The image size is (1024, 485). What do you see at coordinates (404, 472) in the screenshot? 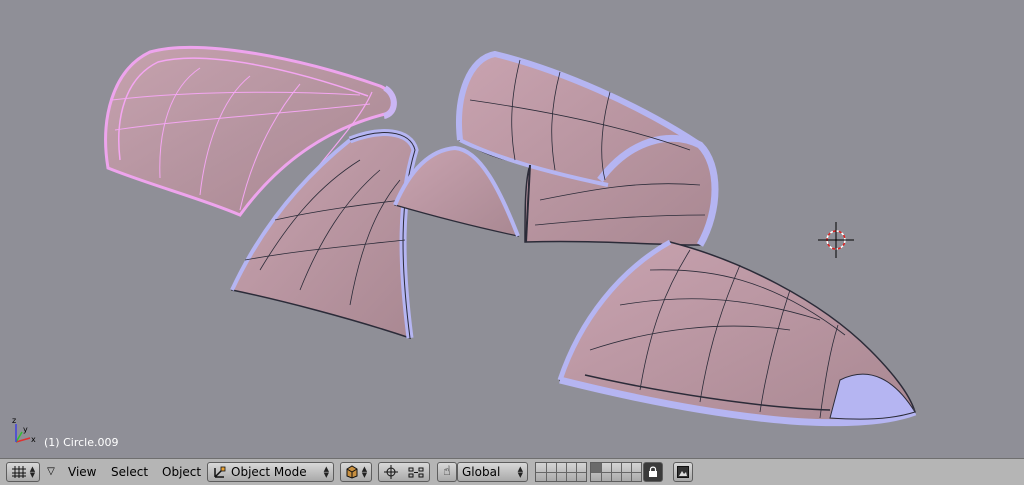
I see `pivot-select` at bounding box center [404, 472].